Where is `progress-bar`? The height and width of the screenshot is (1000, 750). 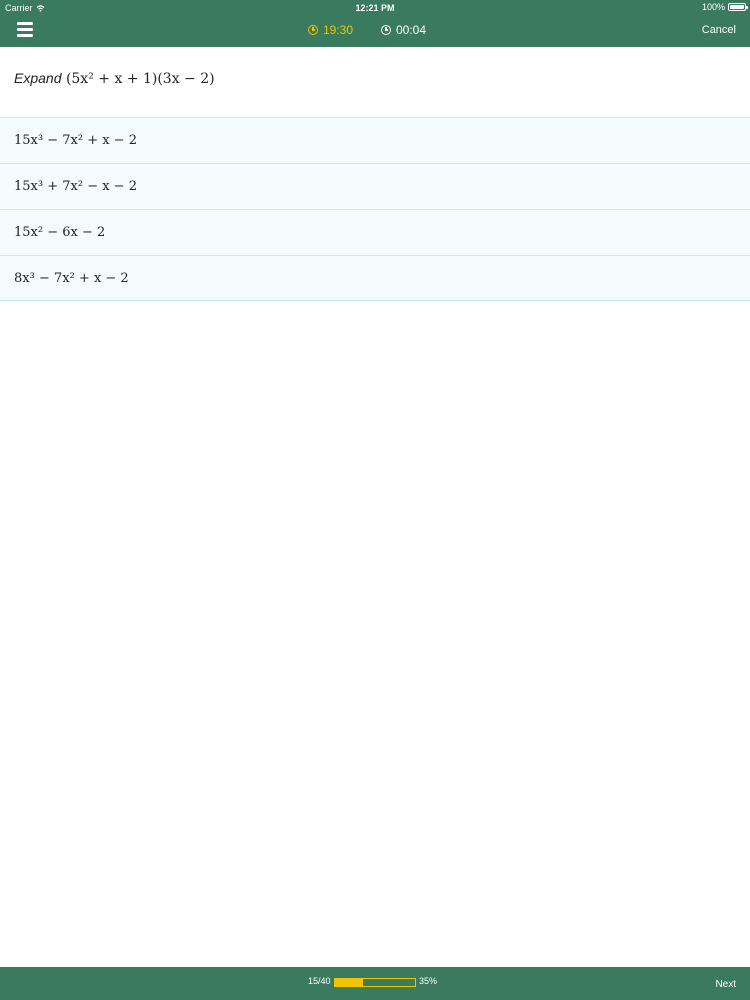
progress-bar is located at coordinates (375, 982).